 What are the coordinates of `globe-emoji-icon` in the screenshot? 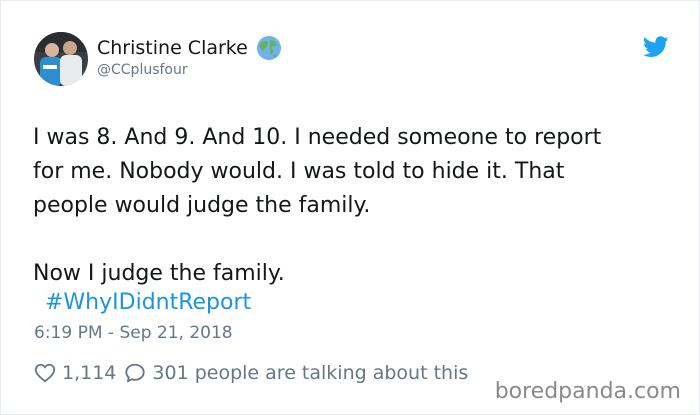 It's located at (269, 48).